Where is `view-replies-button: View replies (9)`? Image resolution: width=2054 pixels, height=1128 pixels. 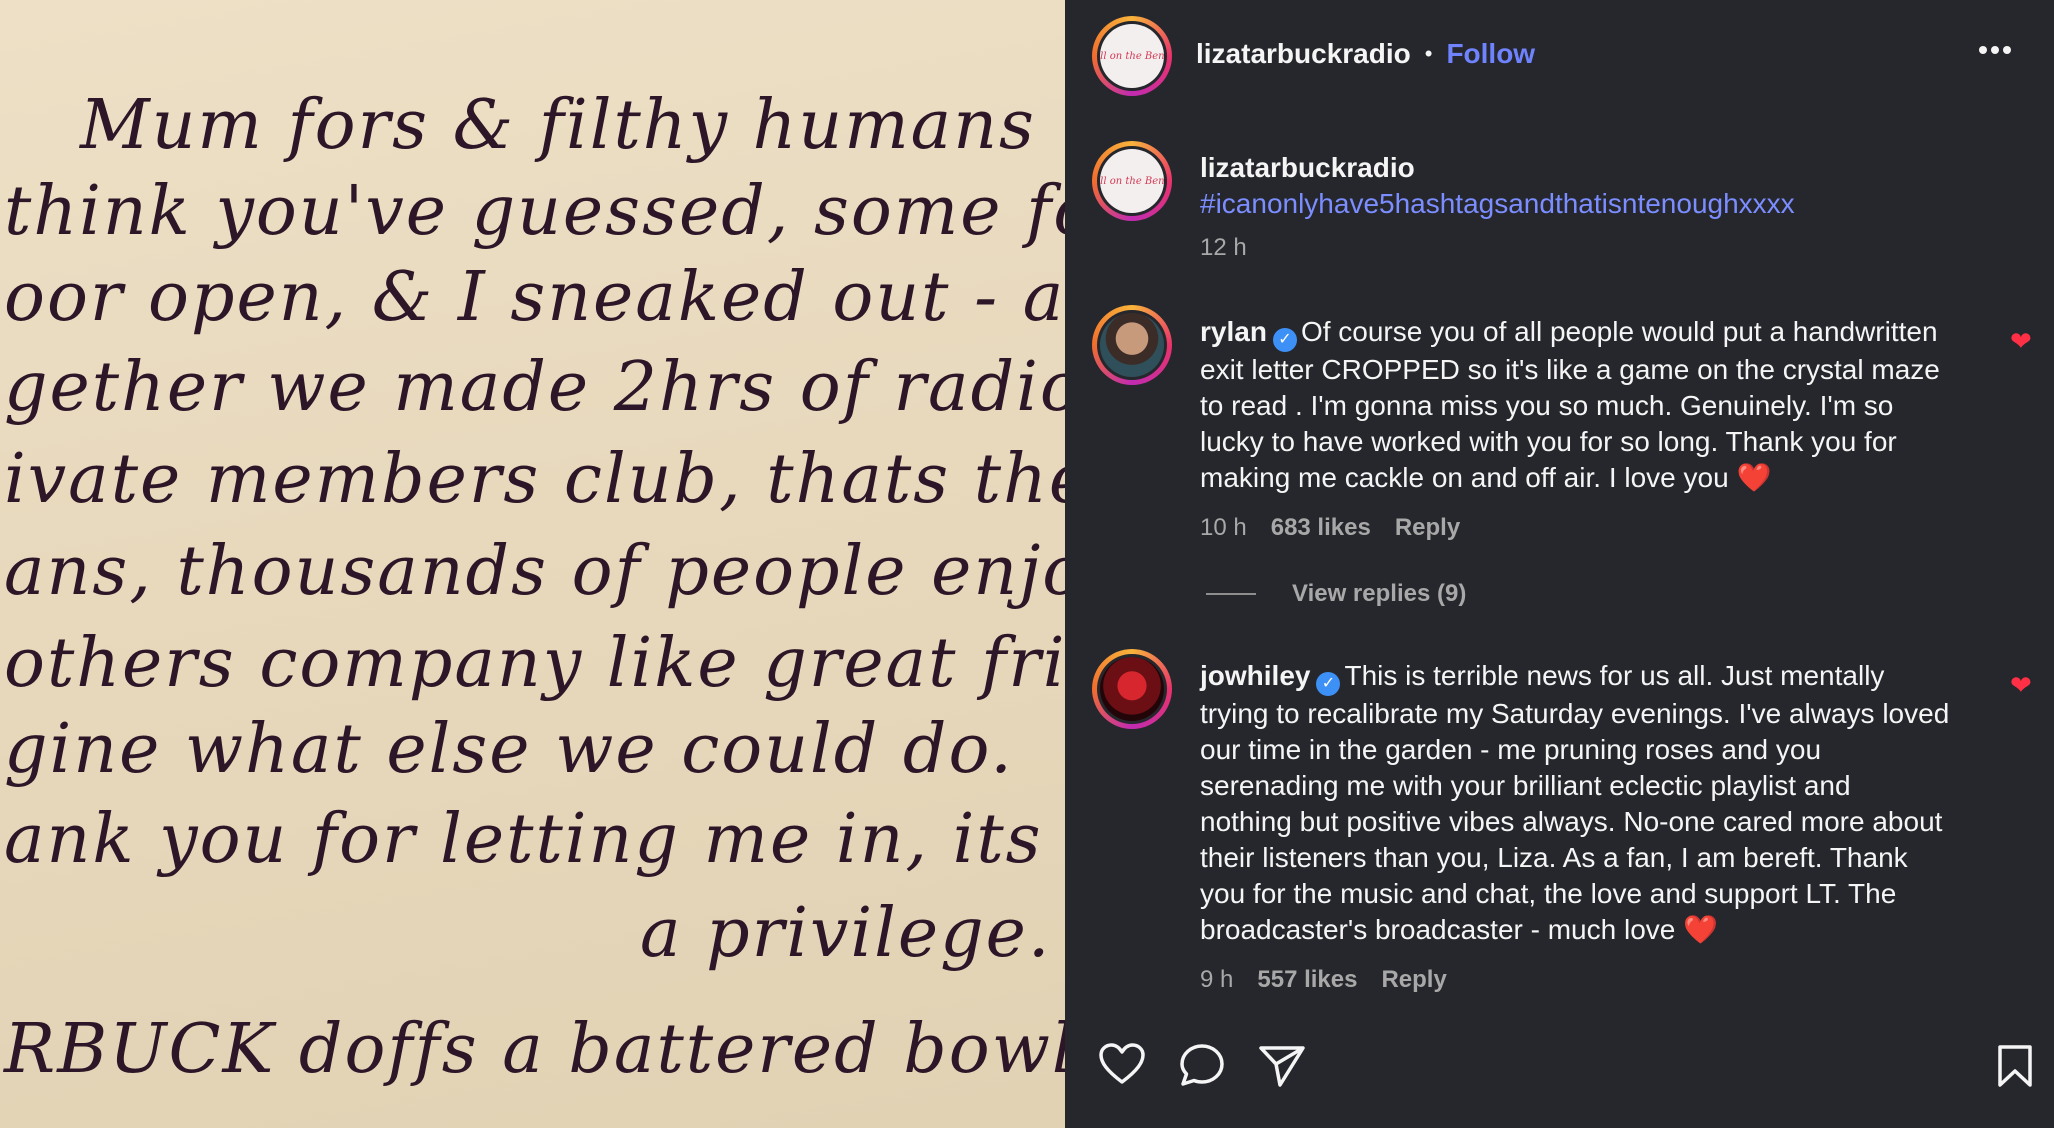
view-replies-button: View replies (9) is located at coordinates (1379, 594).